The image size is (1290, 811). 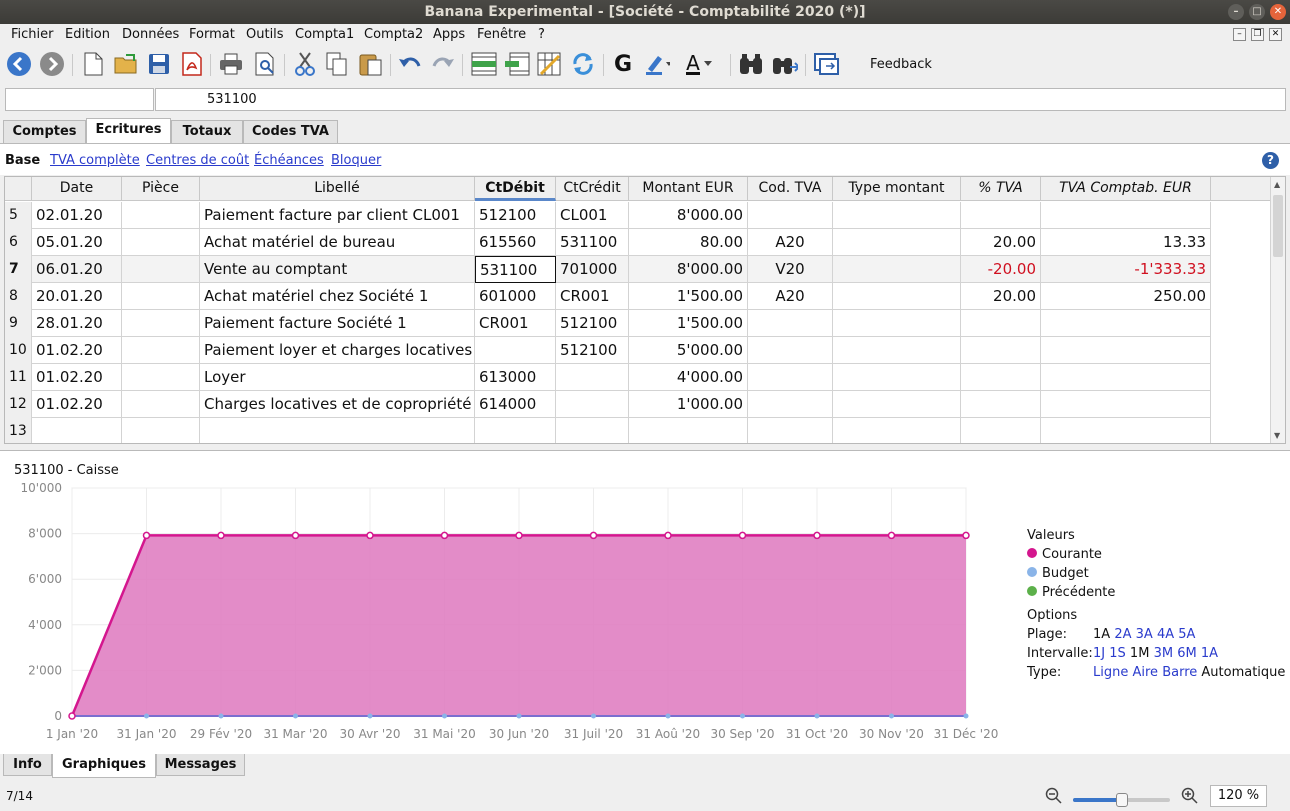 I want to click on view-tva-complete: TVA complète, so click(x=95, y=160).